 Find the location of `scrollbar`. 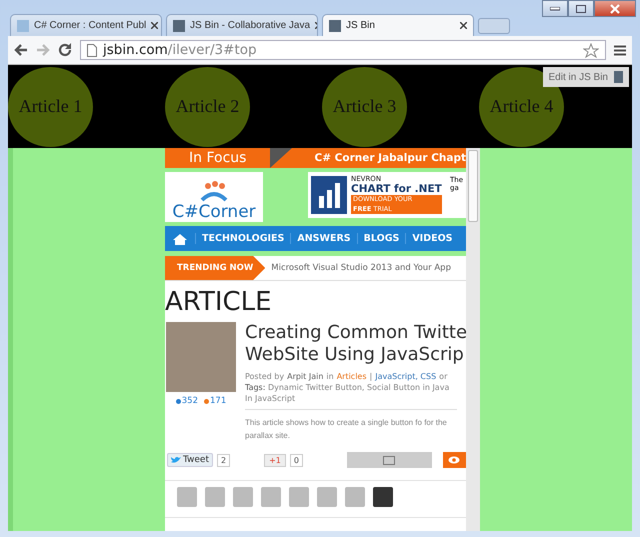

scrollbar is located at coordinates (473, 339).